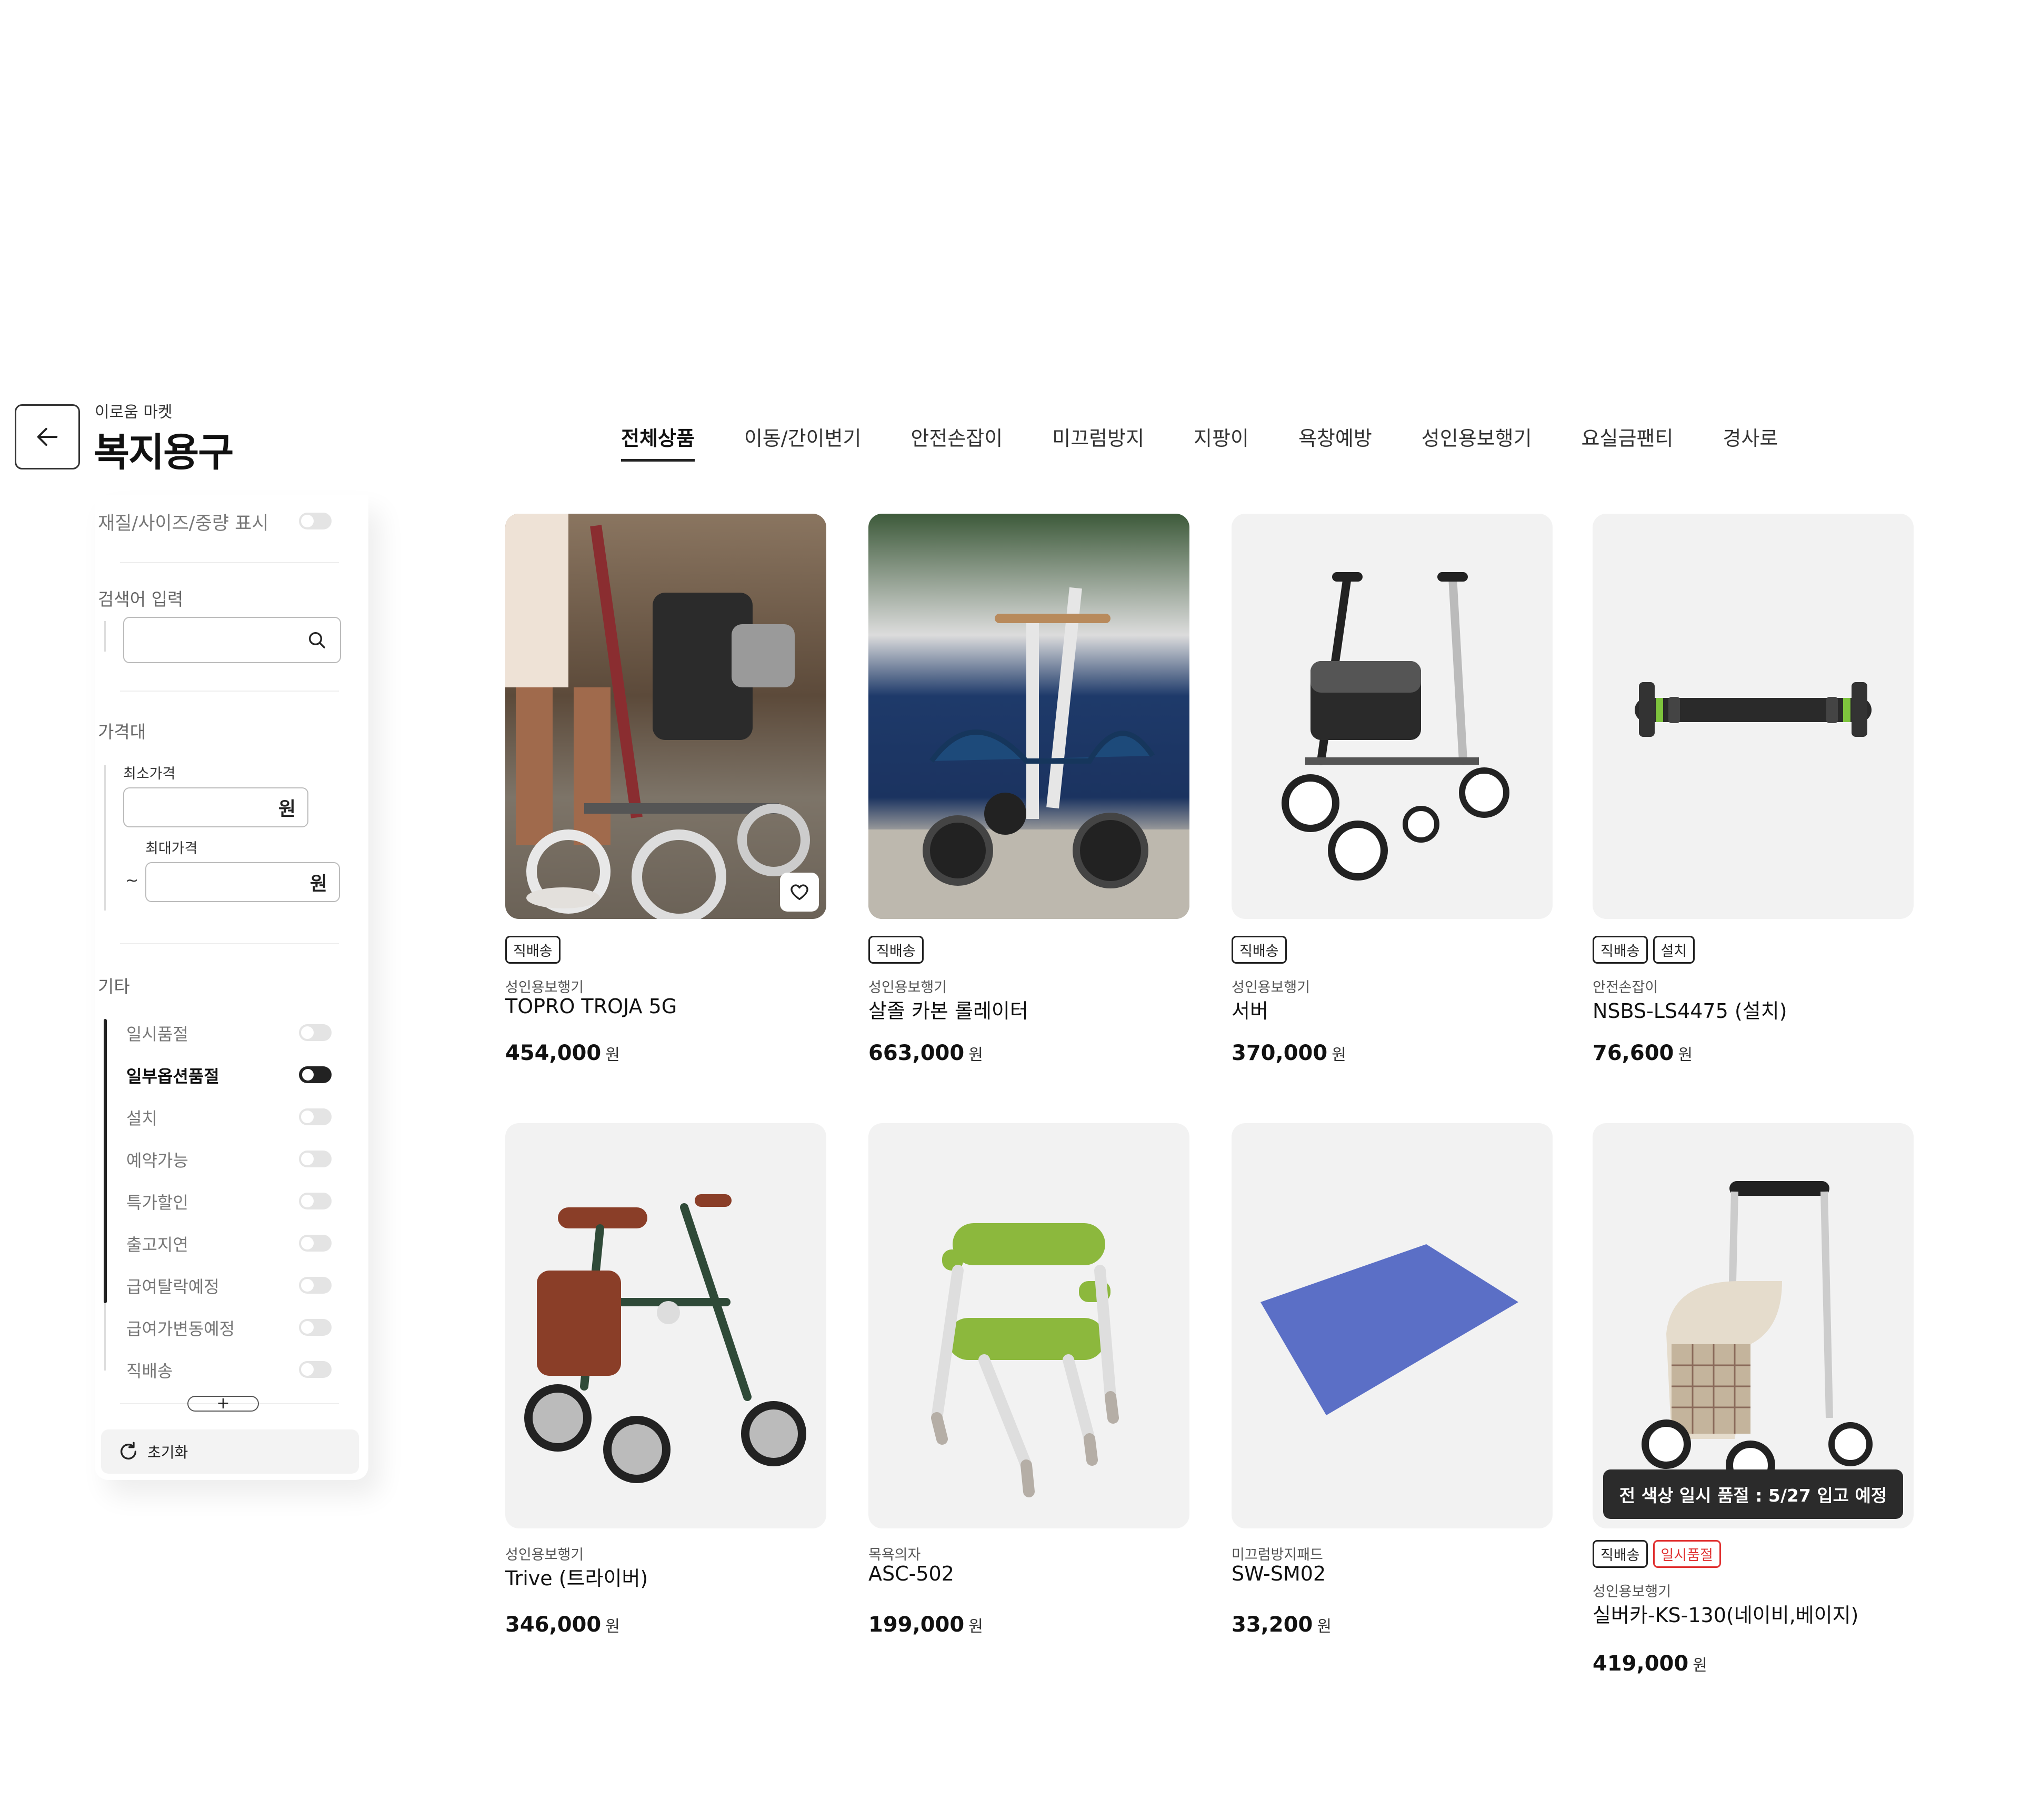 This screenshot has height=1820, width=2021. Describe the element at coordinates (242, 882) in the screenshot. I see `max-price-input: 원` at that location.